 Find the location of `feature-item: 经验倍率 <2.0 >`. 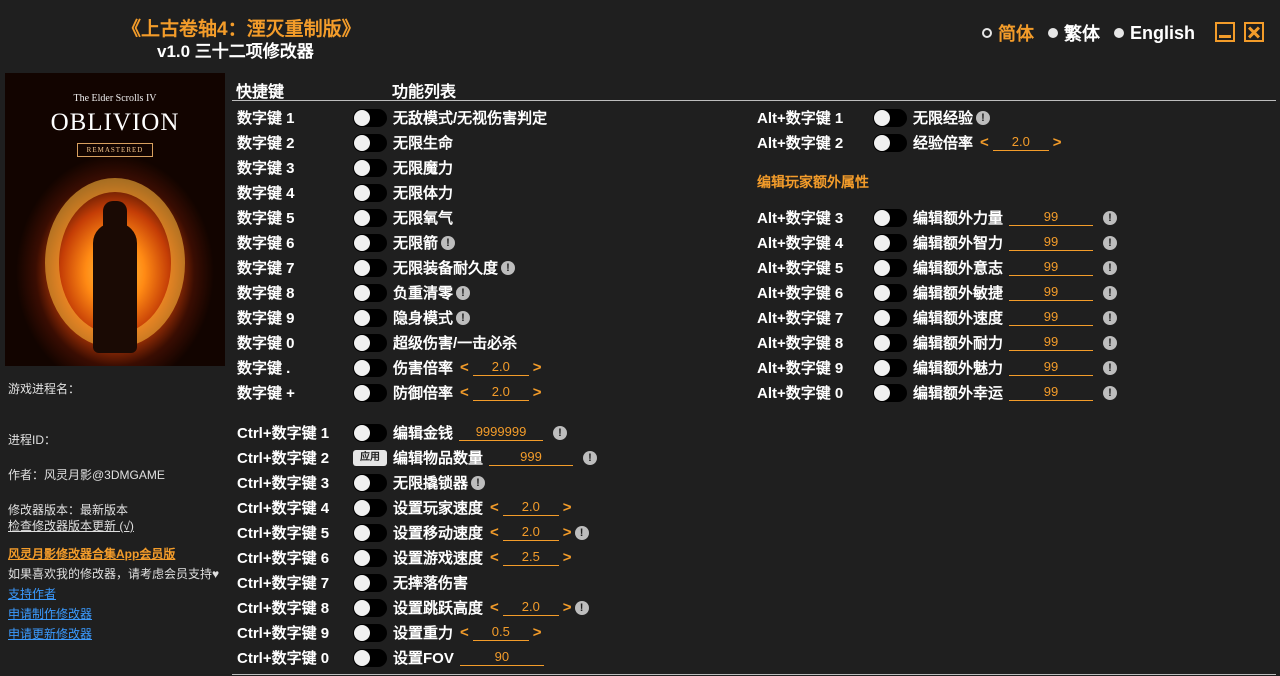

feature-item: 经验倍率 <2.0 > is located at coordinates (987, 142).